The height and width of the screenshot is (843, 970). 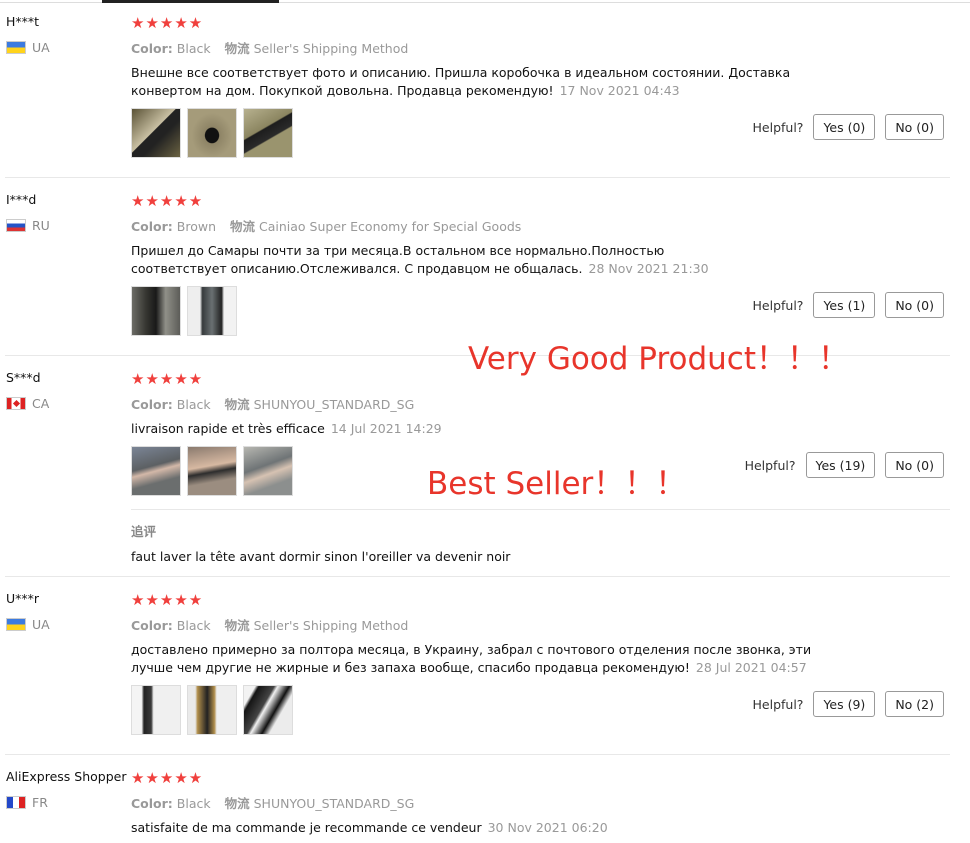 I want to click on helpful-controls: Helpful? Yes (0) No (0), so click(x=848, y=127).